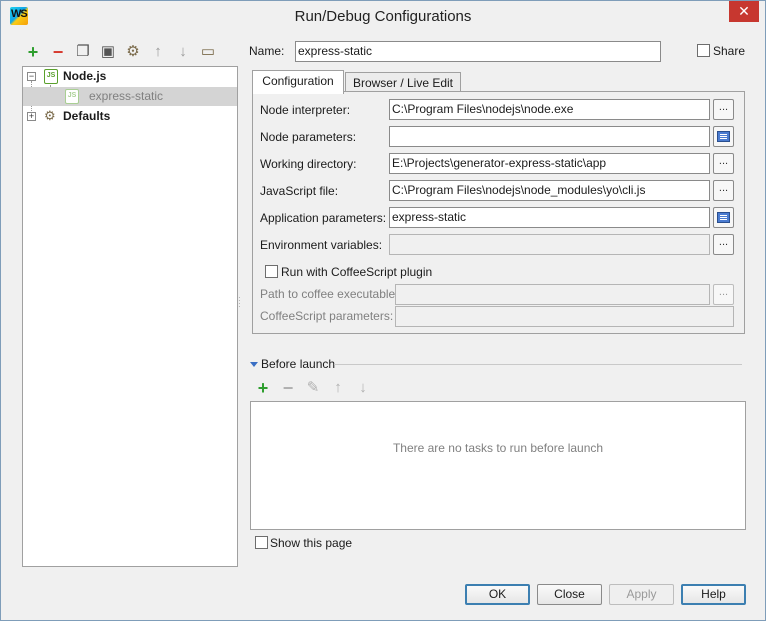  I want to click on node-parameters-label: Node parameters:, so click(308, 137).